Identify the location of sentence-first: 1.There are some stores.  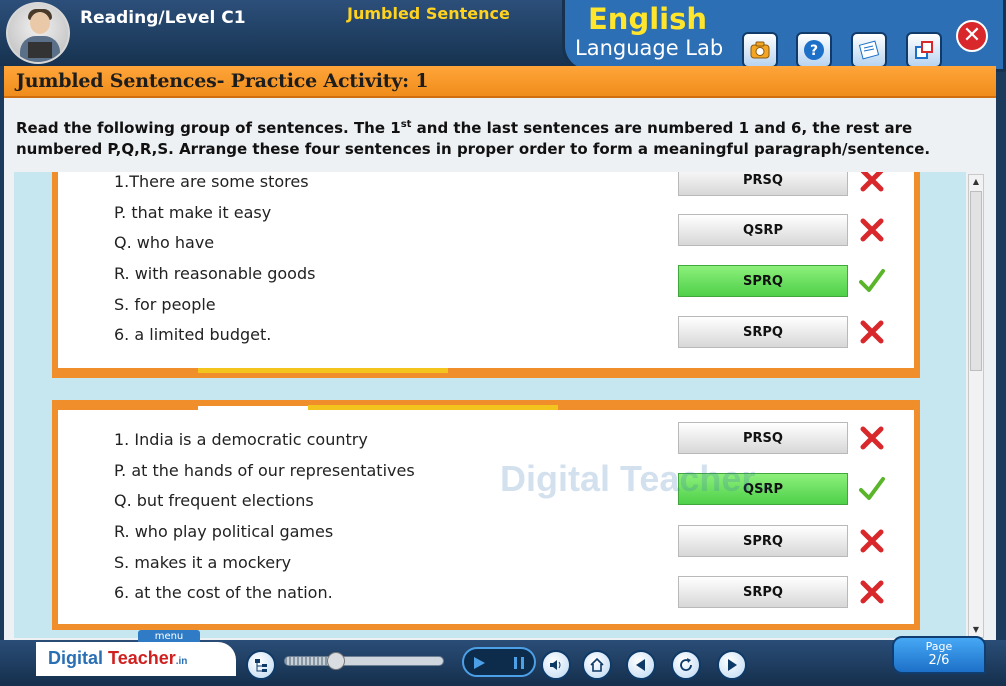
(211, 181).